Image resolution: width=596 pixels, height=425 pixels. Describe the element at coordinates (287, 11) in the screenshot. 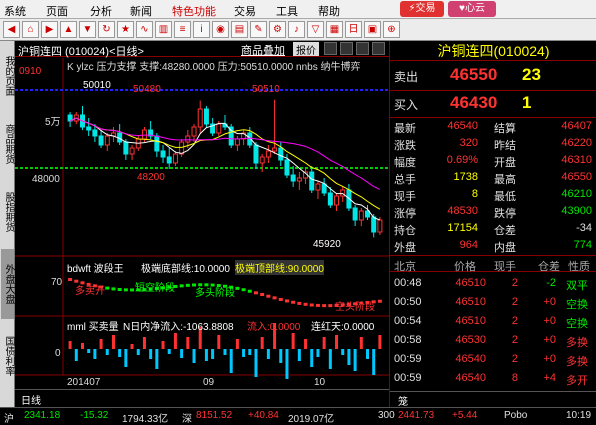

I see `menu-tools: 工具` at that location.